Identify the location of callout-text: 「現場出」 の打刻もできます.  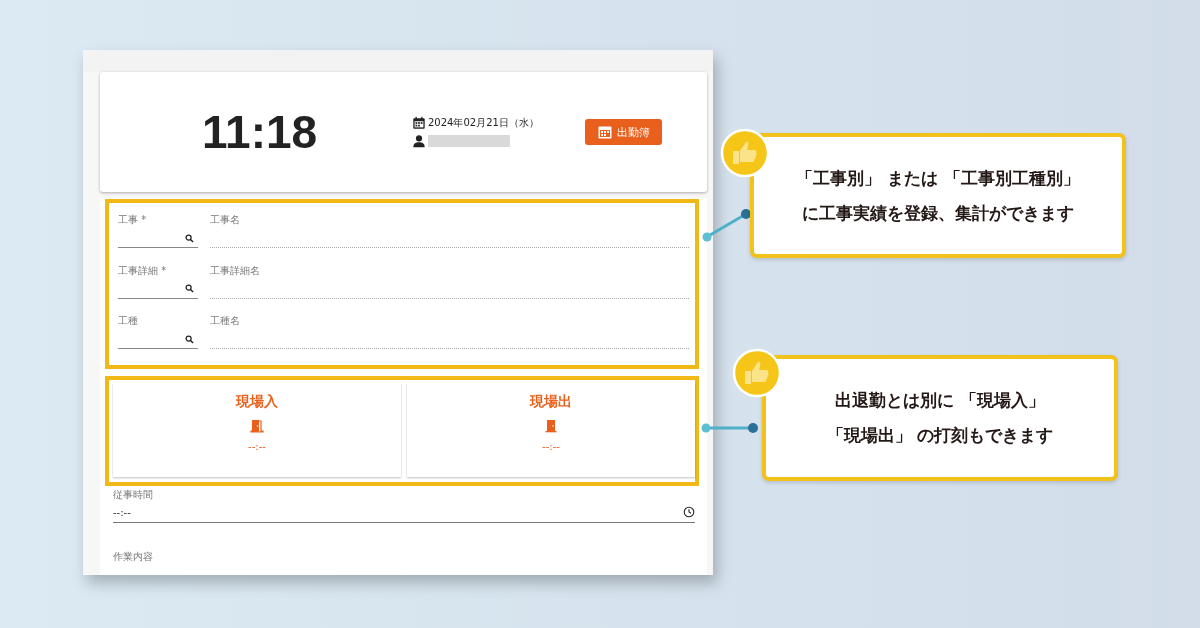
(940, 435).